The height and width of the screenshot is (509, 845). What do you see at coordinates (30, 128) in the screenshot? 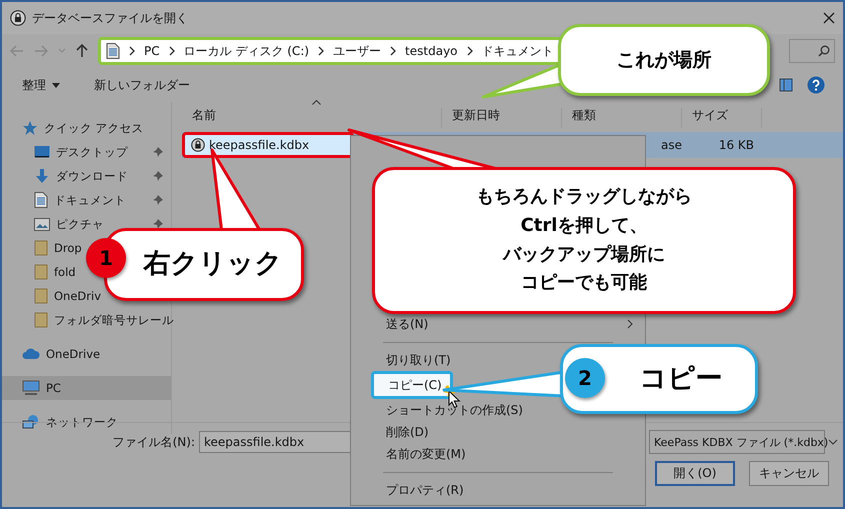
I see `star-icon` at bounding box center [30, 128].